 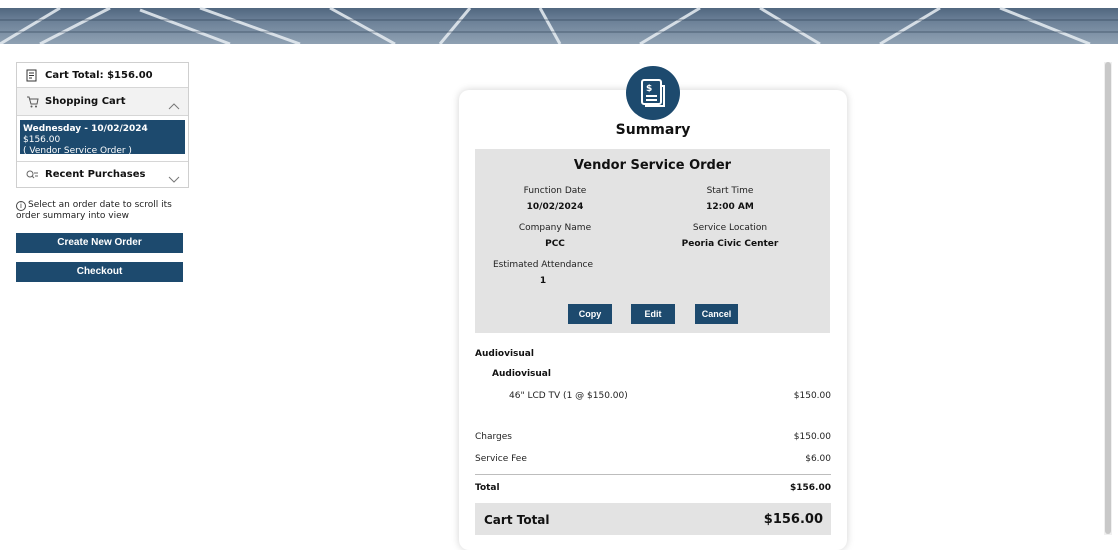 What do you see at coordinates (504, 354) in the screenshot?
I see `category-heading: Audiovisual` at bounding box center [504, 354].